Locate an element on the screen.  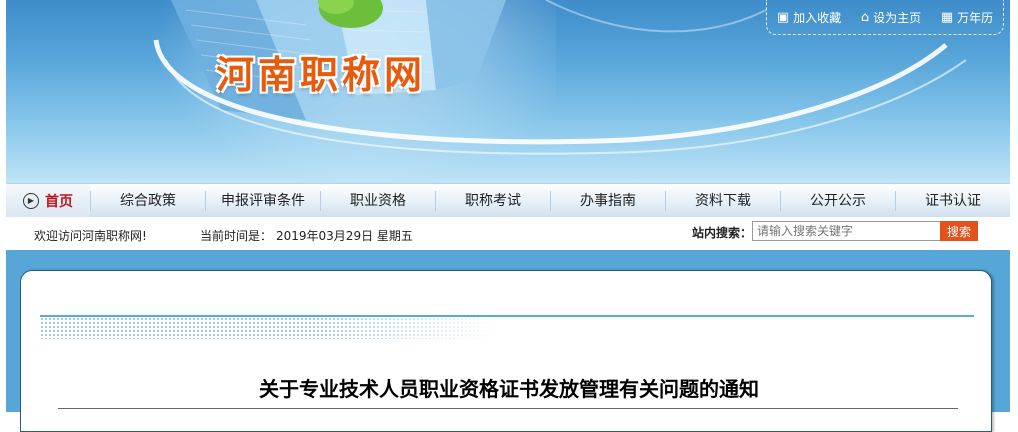
card-dot-pattern is located at coordinates (270, 328).